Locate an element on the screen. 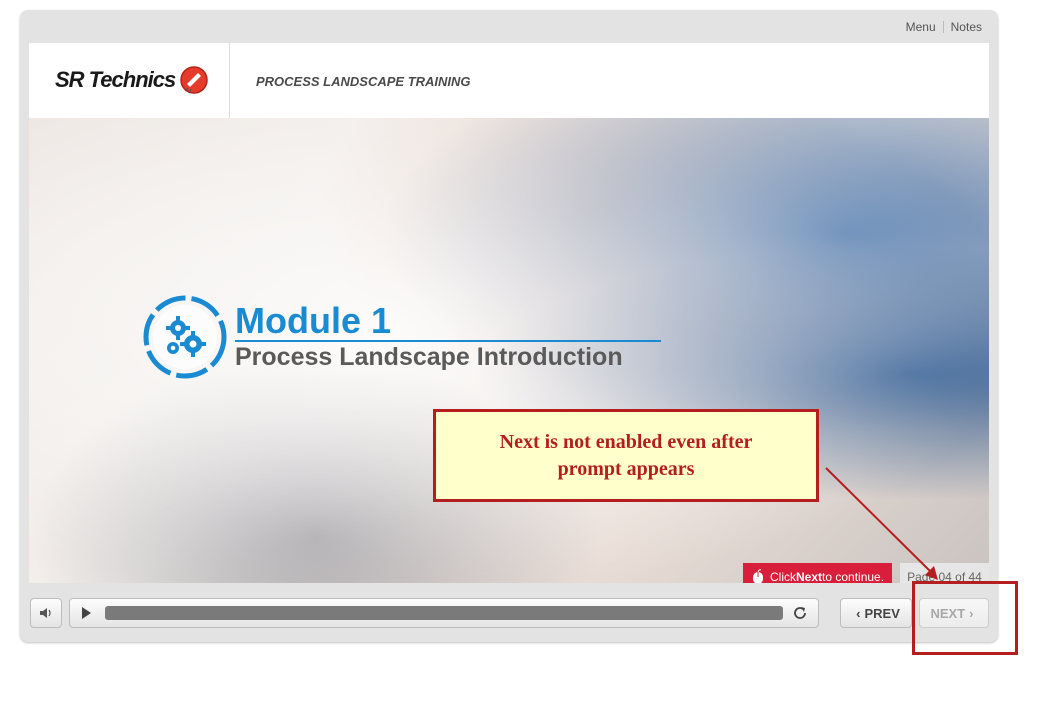 The width and height of the screenshot is (1038, 705). prev-label: PREV is located at coordinates (882, 613).